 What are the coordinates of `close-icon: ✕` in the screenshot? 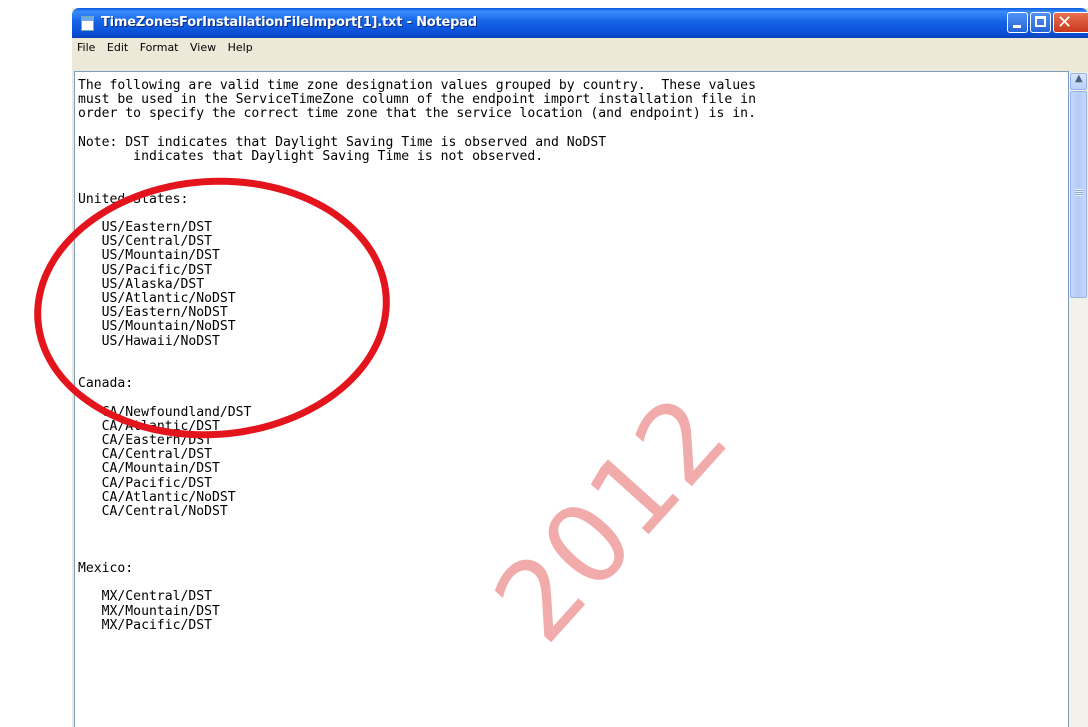 It's located at (1065, 22).